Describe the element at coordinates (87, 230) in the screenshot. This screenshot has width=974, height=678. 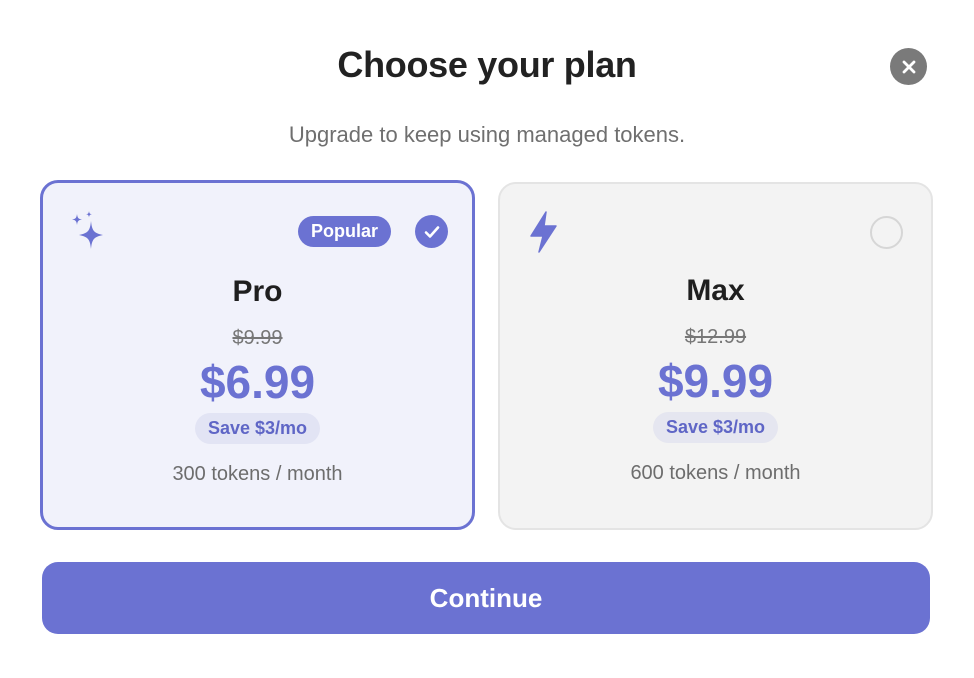
I see `sparkles-icon` at that location.